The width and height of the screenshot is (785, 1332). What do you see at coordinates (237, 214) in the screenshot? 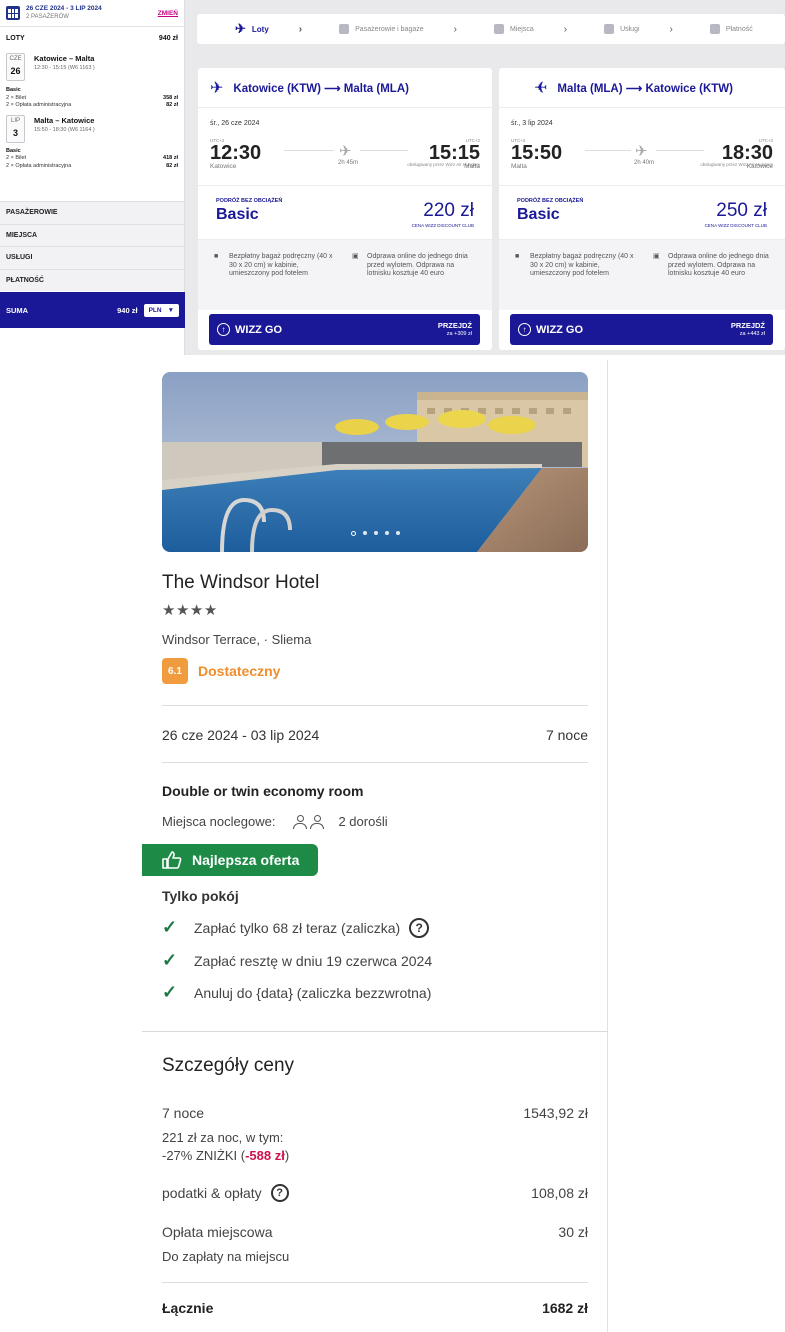
I see `fare-name: Basic` at bounding box center [237, 214].